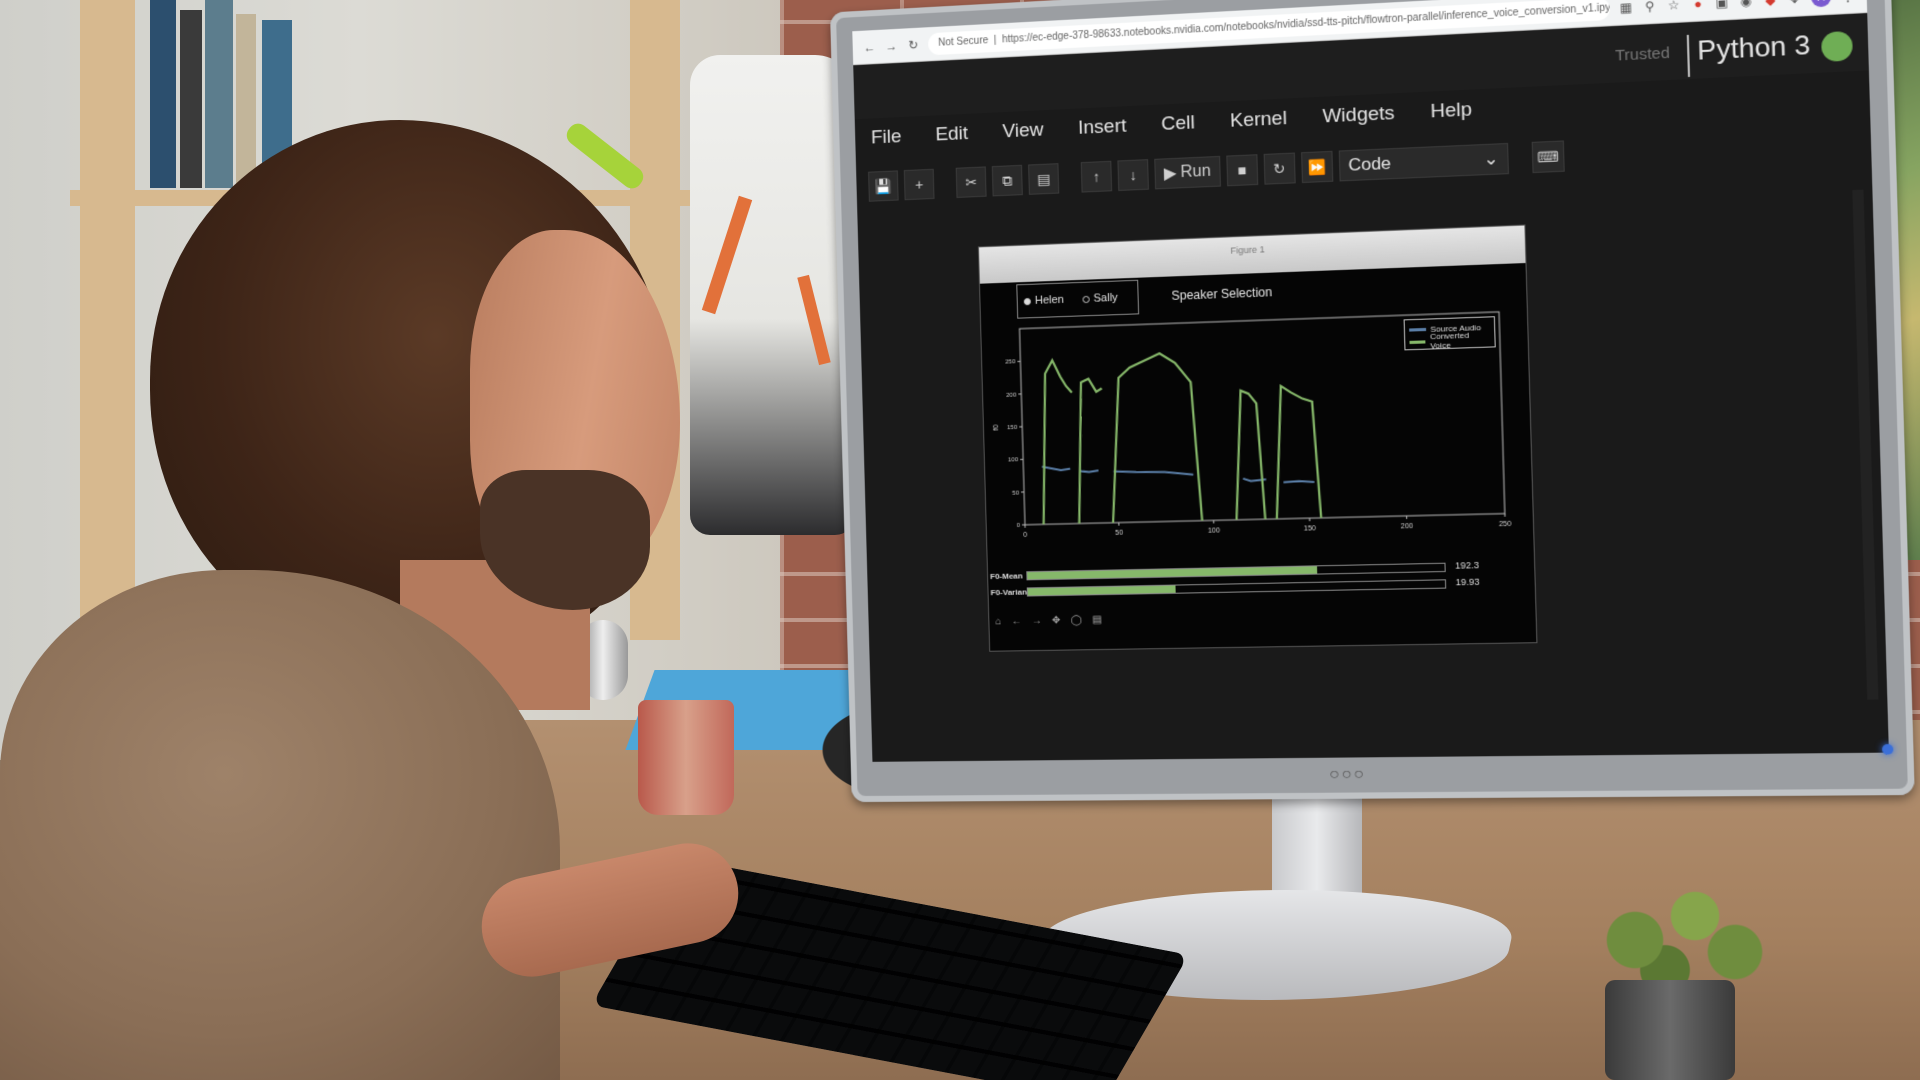 This screenshot has width=1920, height=1080. I want to click on menu-file: File, so click(886, 138).